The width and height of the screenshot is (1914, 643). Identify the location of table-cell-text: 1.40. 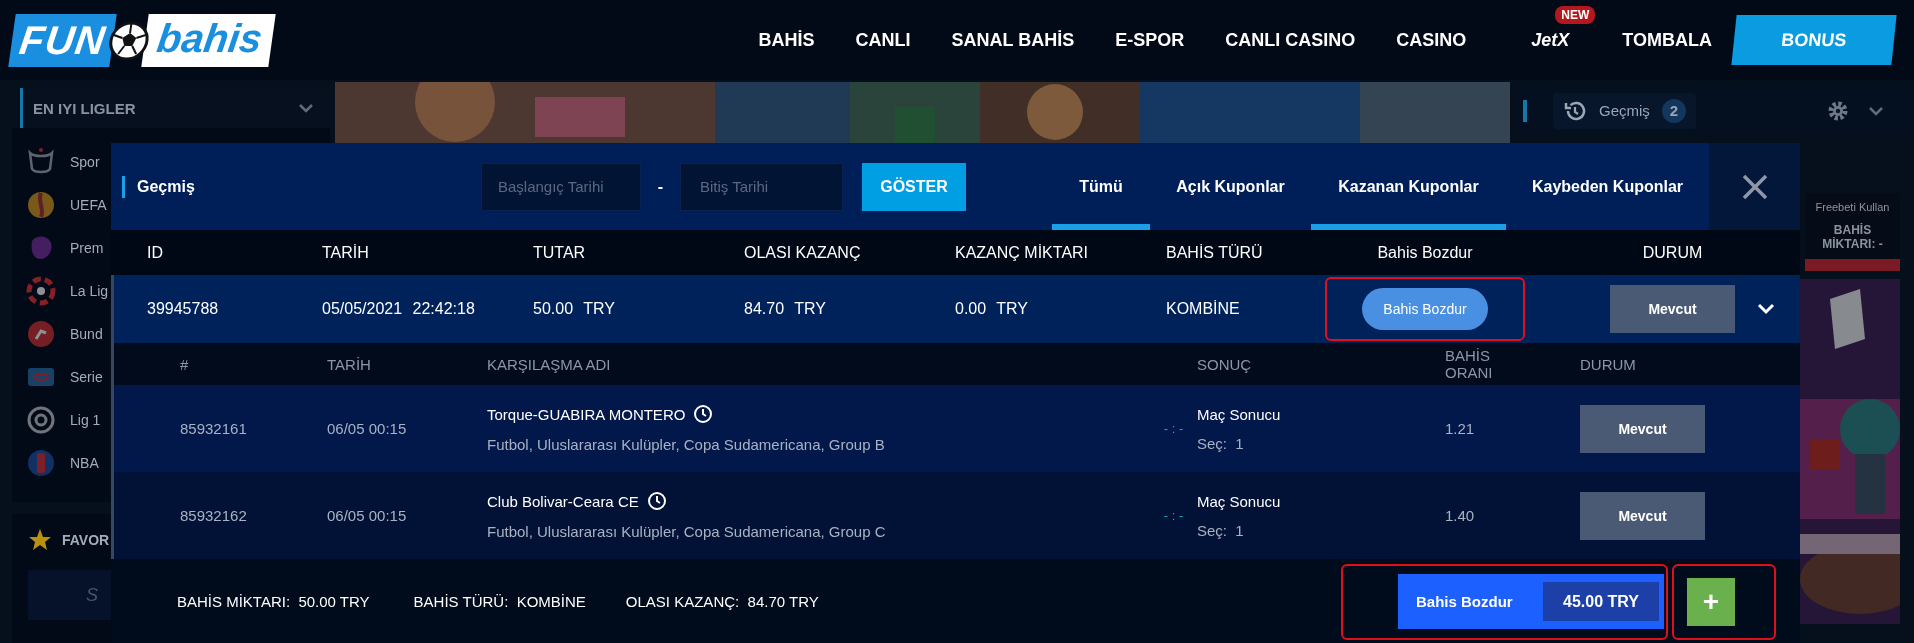
(1460, 515).